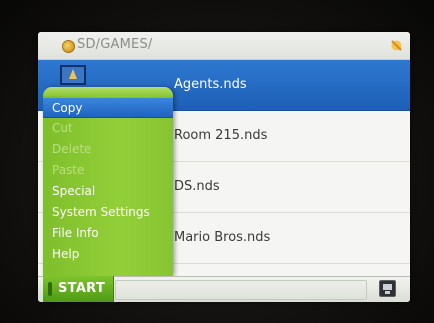 The width and height of the screenshot is (434, 323). Describe the element at coordinates (221, 135) in the screenshot. I see `file-name: Room 215.nds` at that location.